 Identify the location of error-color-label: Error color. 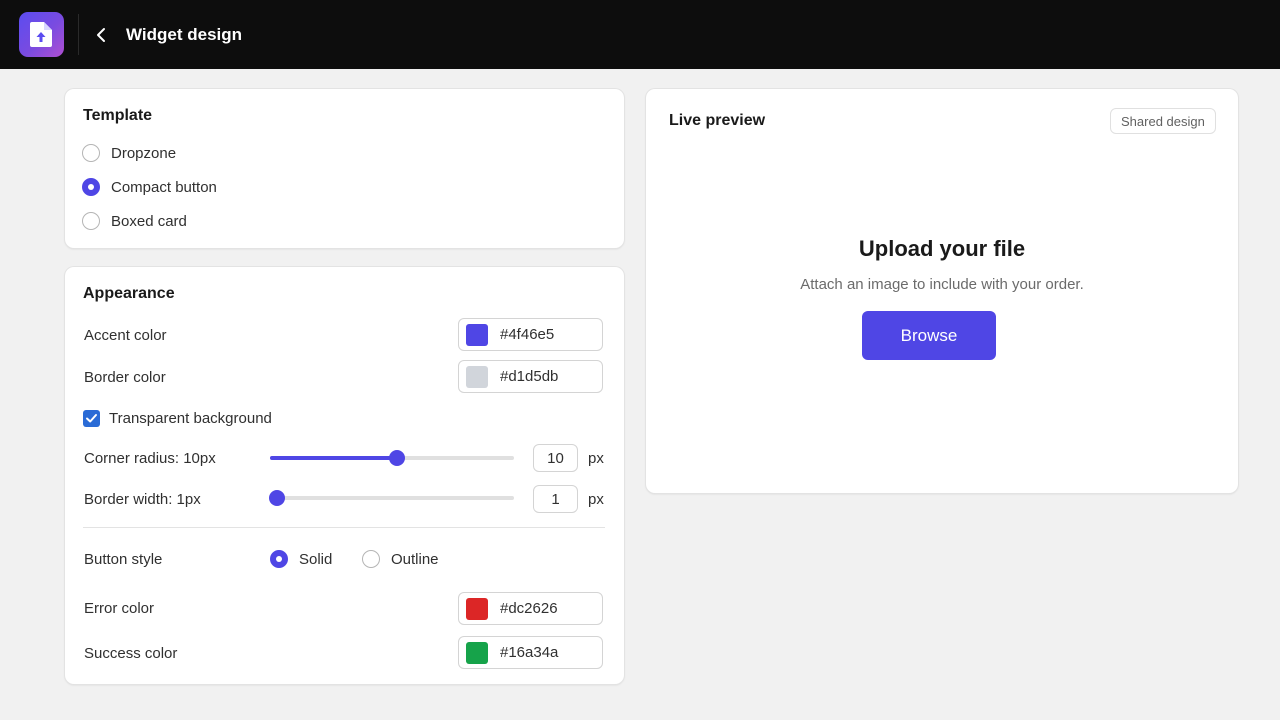
(119, 608).